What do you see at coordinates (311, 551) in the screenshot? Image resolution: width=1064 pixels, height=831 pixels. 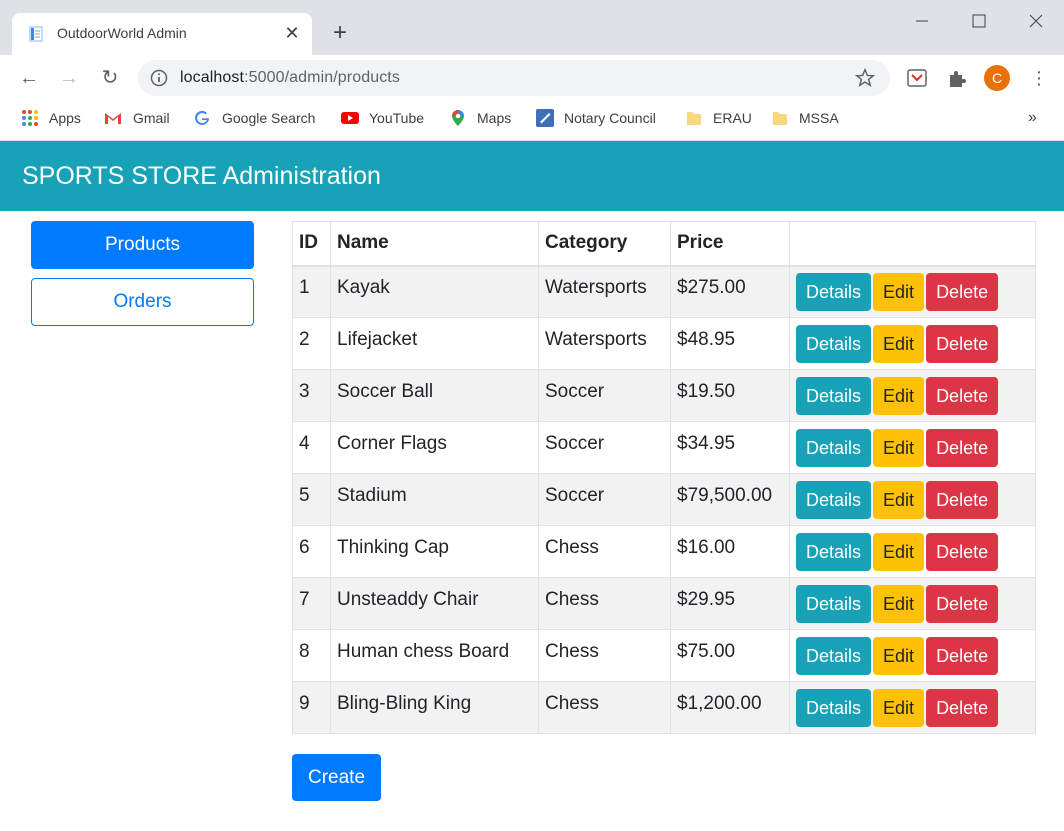 I see `cell-id: 6` at bounding box center [311, 551].